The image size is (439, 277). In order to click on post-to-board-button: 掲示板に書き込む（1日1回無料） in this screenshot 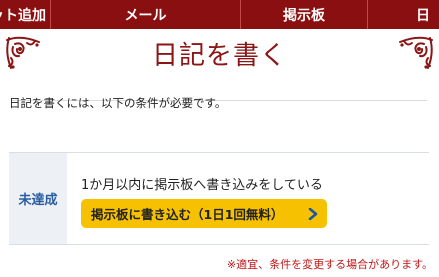, I will do `click(204, 213)`.